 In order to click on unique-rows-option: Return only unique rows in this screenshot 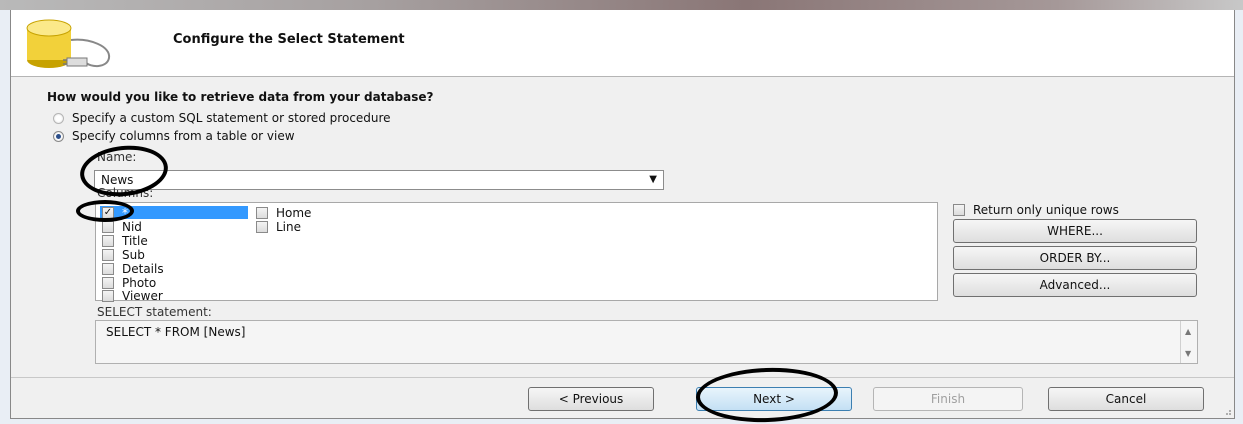, I will do `click(1036, 210)`.